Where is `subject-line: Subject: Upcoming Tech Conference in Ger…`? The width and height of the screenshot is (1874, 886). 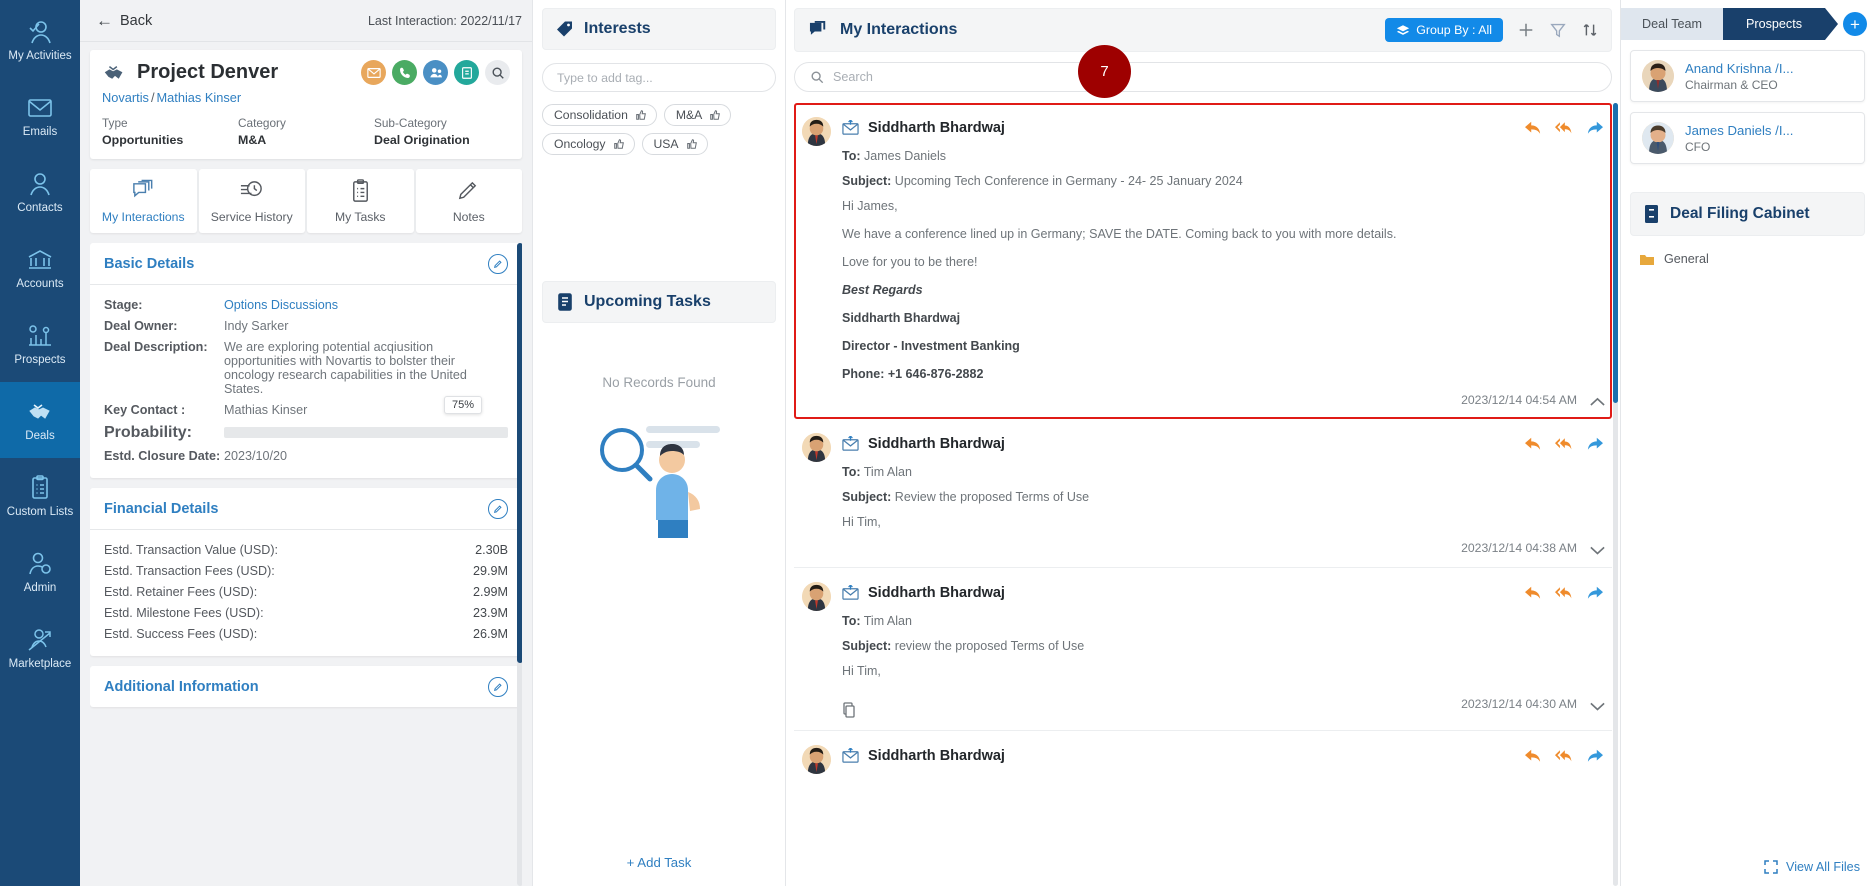 subject-line: Subject: Upcoming Tech Conference in Ger… is located at coordinates (1224, 181).